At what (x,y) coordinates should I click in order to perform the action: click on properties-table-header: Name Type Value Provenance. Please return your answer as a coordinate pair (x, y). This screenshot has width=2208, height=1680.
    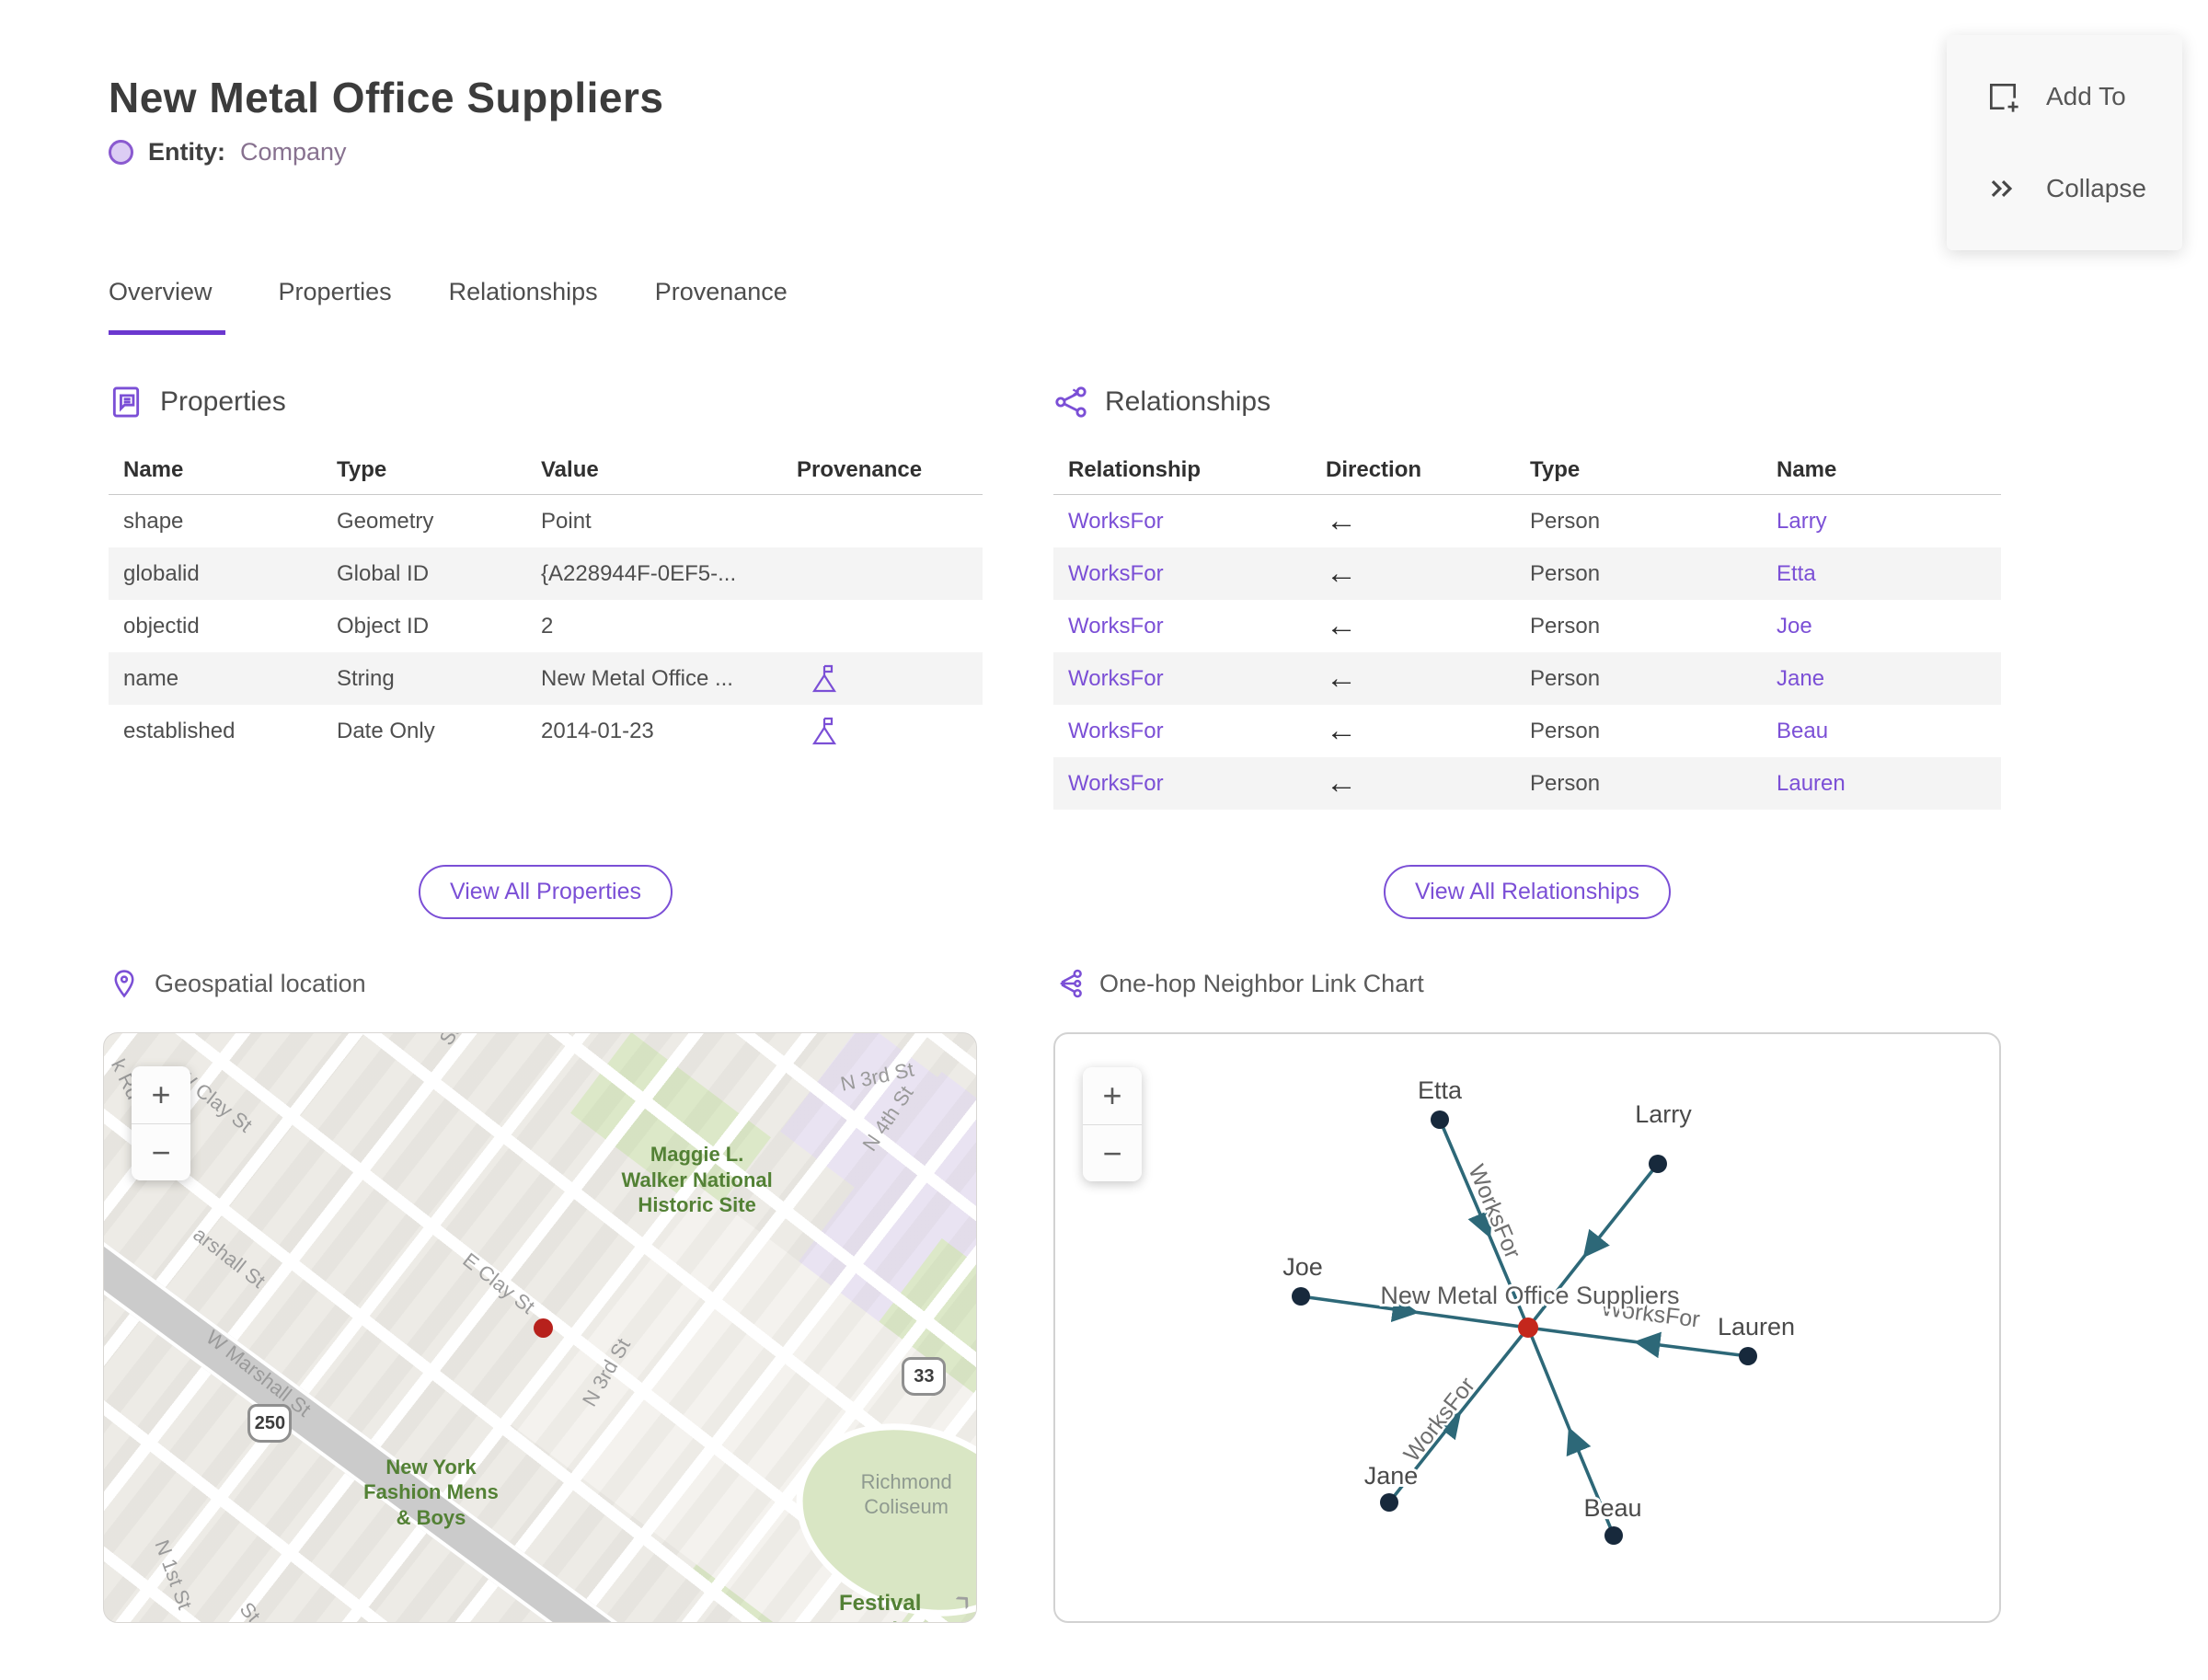
    Looking at the image, I should click on (546, 470).